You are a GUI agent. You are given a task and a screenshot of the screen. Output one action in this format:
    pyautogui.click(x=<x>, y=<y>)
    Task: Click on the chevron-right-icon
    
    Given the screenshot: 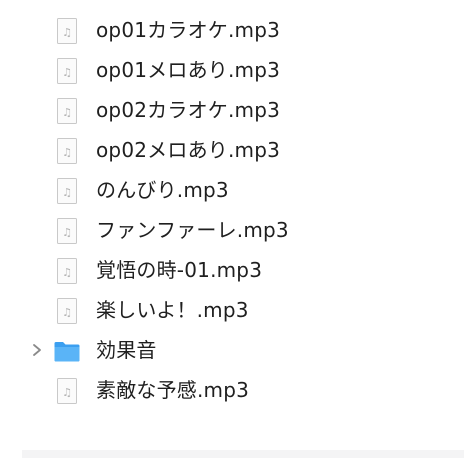 What is the action you would take?
    pyautogui.click(x=37, y=350)
    